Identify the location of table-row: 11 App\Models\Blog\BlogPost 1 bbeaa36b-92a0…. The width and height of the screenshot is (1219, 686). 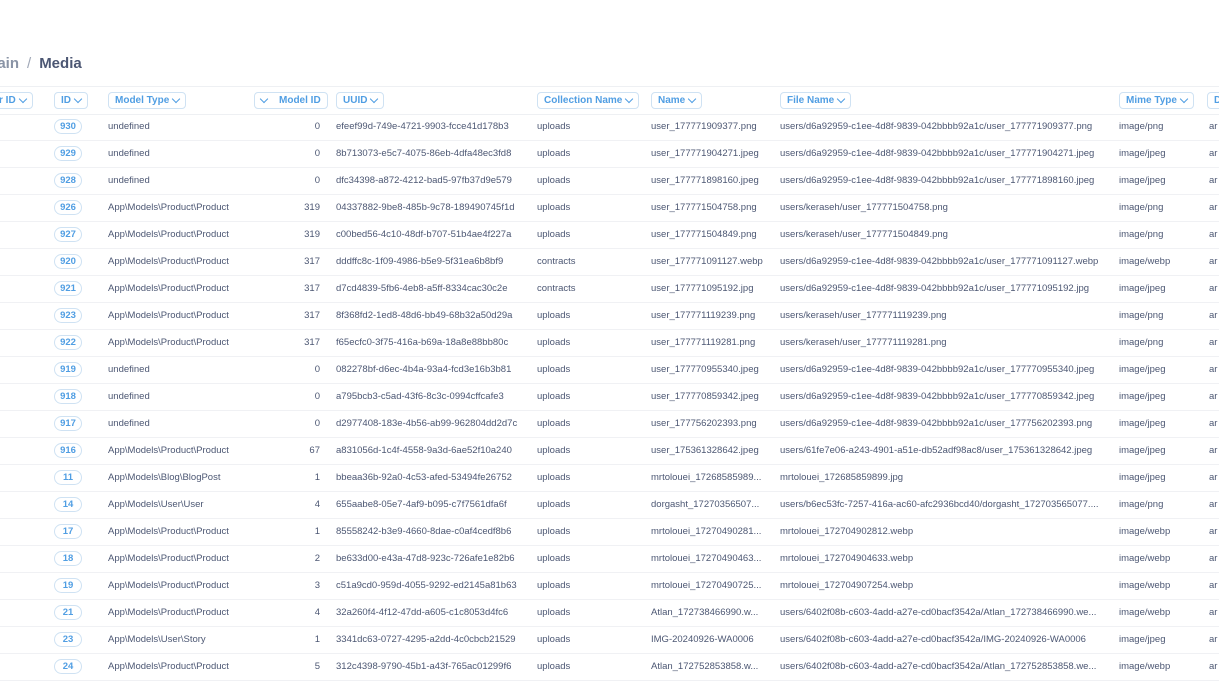
(609, 478).